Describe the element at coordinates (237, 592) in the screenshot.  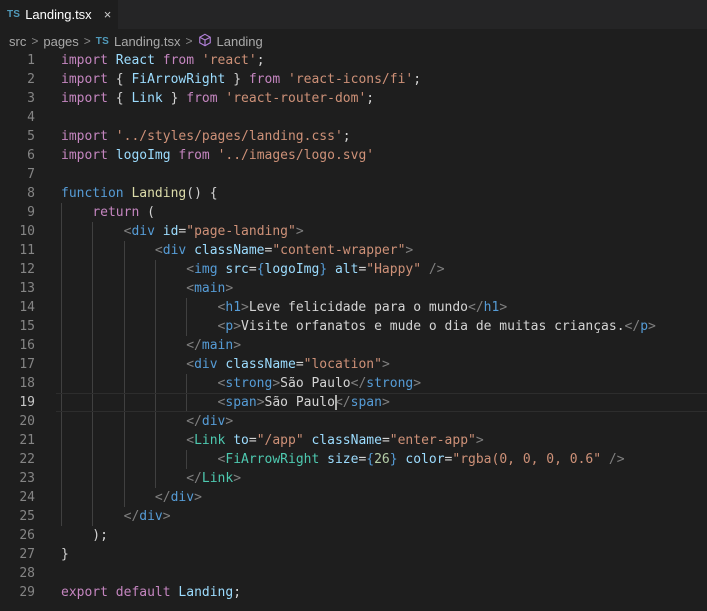
I see `code-token: ;` at that location.